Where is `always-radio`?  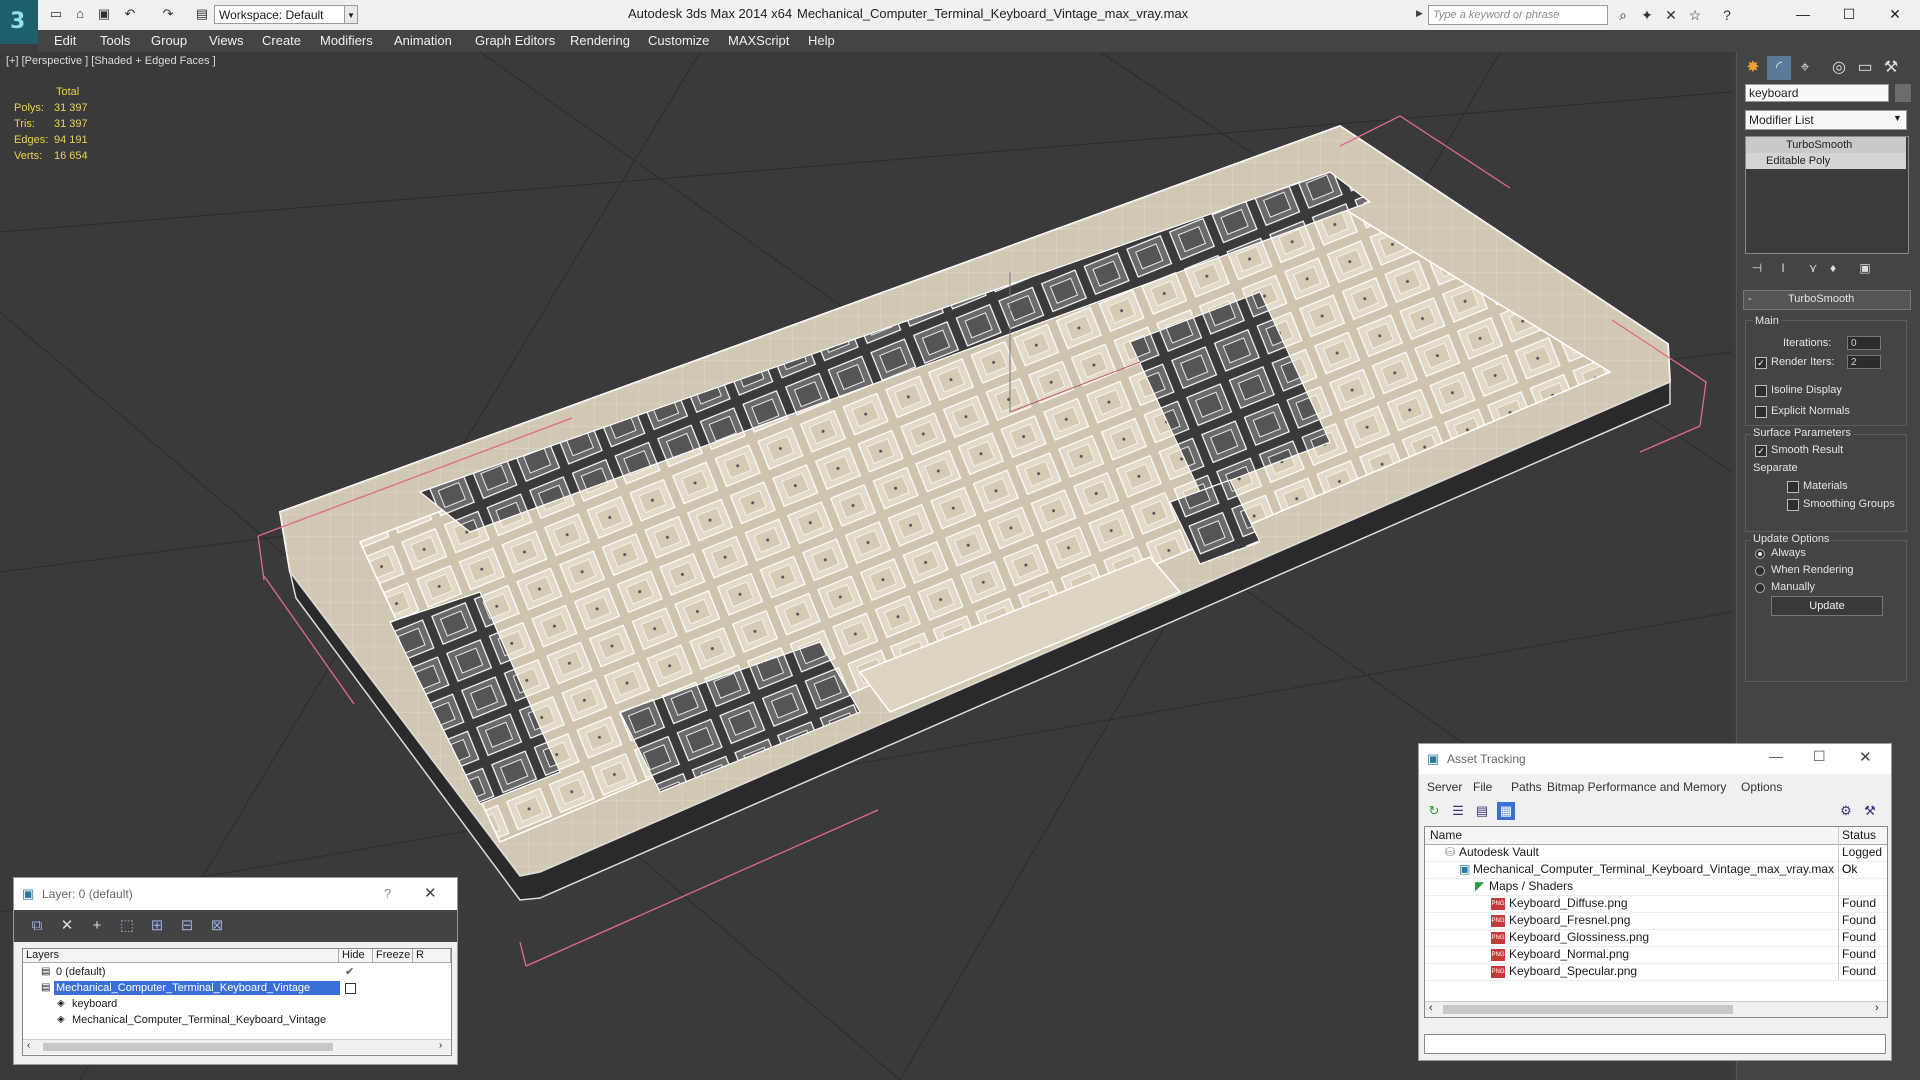 always-radio is located at coordinates (1760, 554).